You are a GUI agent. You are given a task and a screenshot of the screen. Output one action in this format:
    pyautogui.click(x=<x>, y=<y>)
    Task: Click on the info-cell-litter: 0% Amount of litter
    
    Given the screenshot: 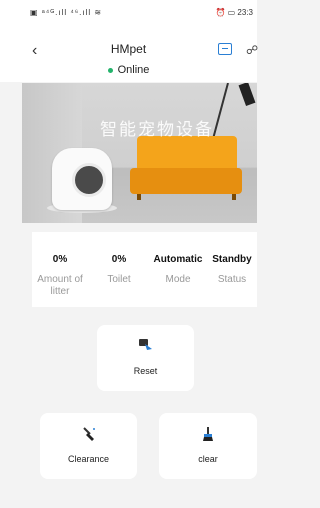 What is the action you would take?
    pyautogui.click(x=60, y=269)
    